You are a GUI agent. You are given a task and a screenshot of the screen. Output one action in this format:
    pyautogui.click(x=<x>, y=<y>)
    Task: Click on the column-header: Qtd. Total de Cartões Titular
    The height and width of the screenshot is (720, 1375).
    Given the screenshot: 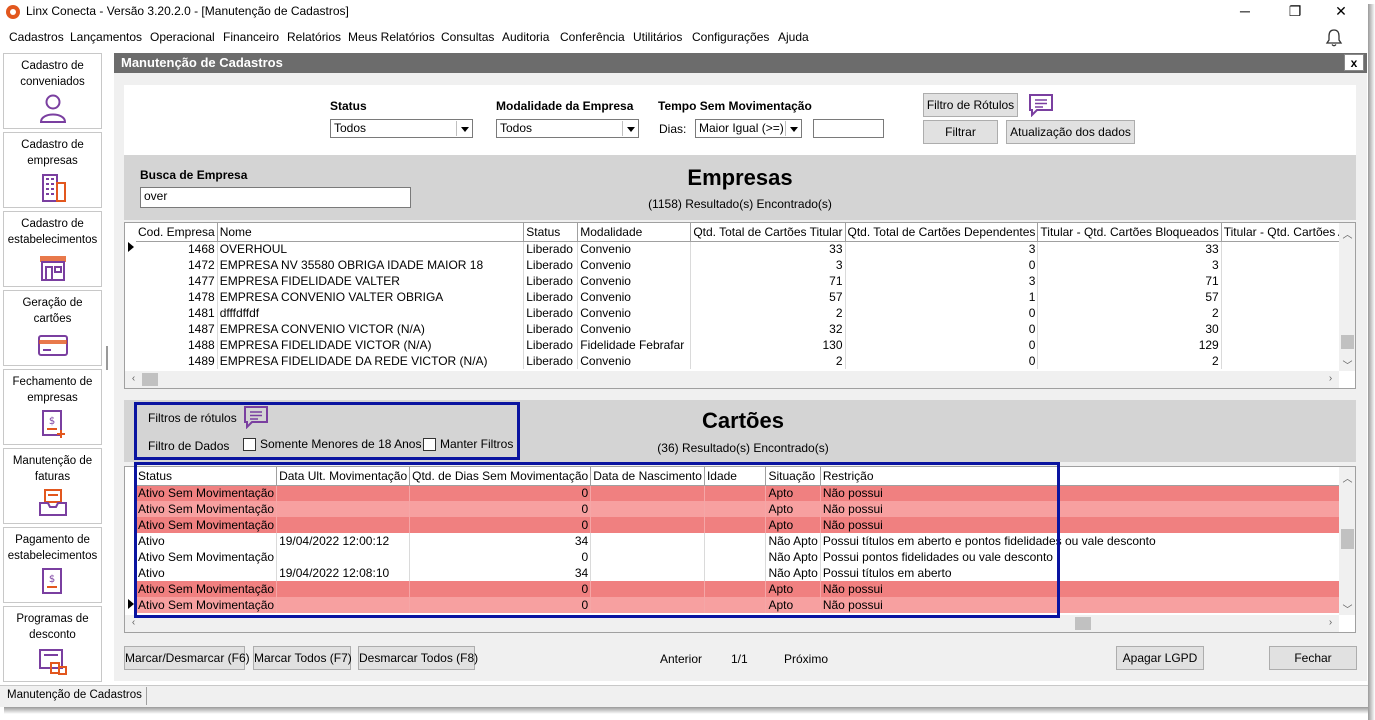 What is the action you would take?
    pyautogui.click(x=768, y=232)
    